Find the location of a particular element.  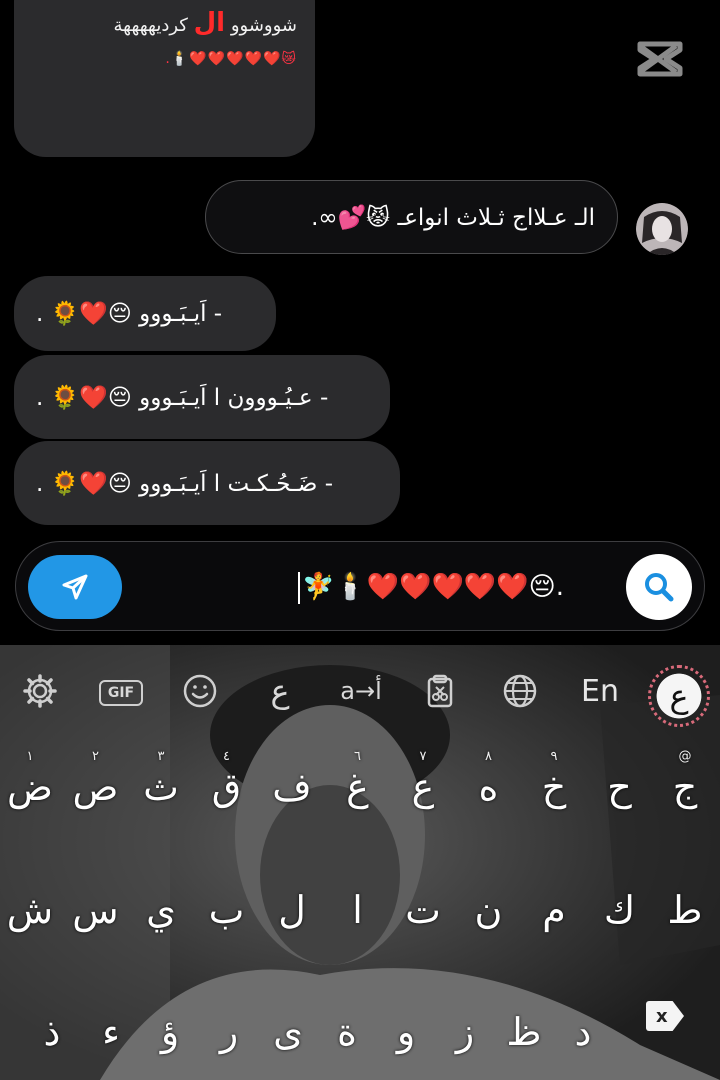

backspace-key: x is located at coordinates (665, 1016).